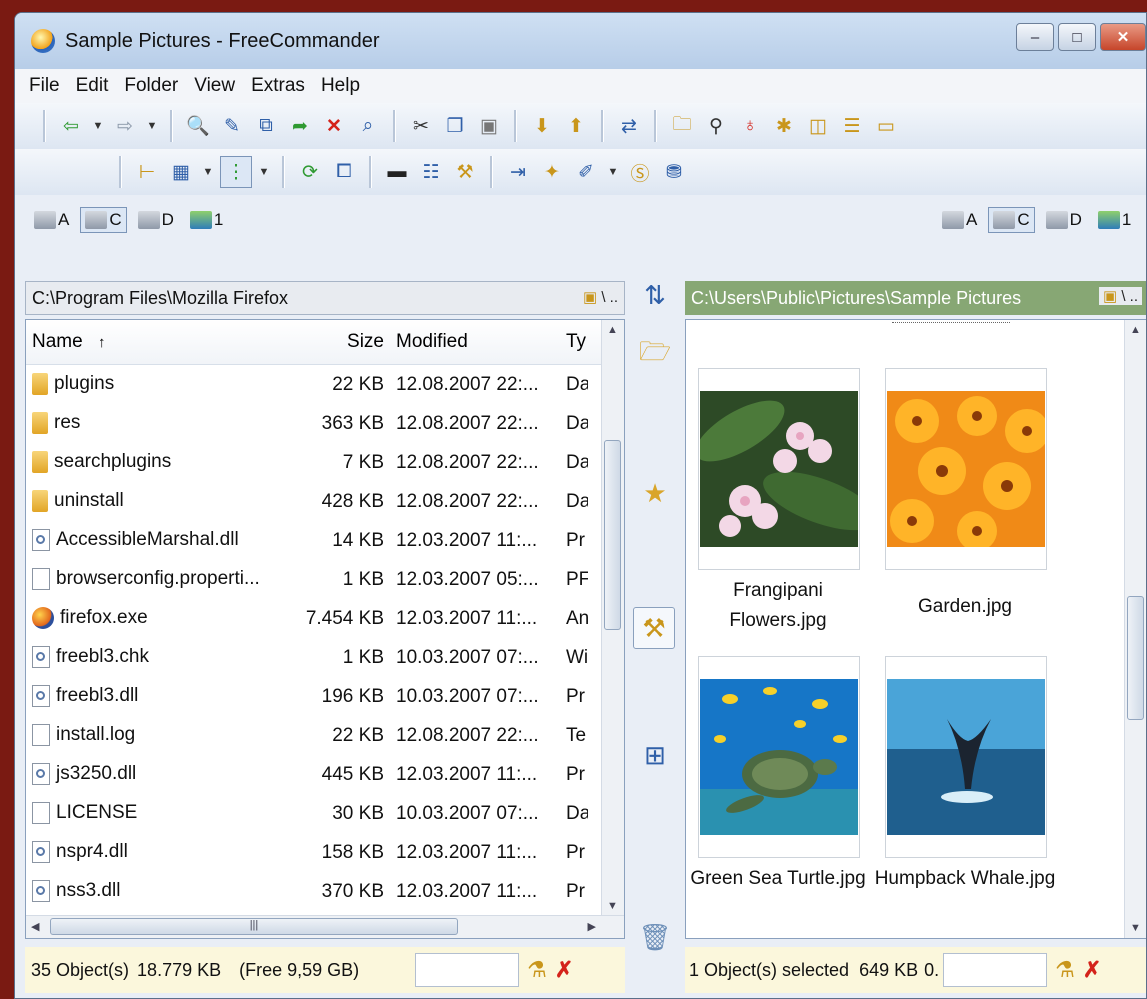 The height and width of the screenshot is (999, 1147). Describe the element at coordinates (206, 220) in the screenshot. I see `left-drive-1: 1` at that location.